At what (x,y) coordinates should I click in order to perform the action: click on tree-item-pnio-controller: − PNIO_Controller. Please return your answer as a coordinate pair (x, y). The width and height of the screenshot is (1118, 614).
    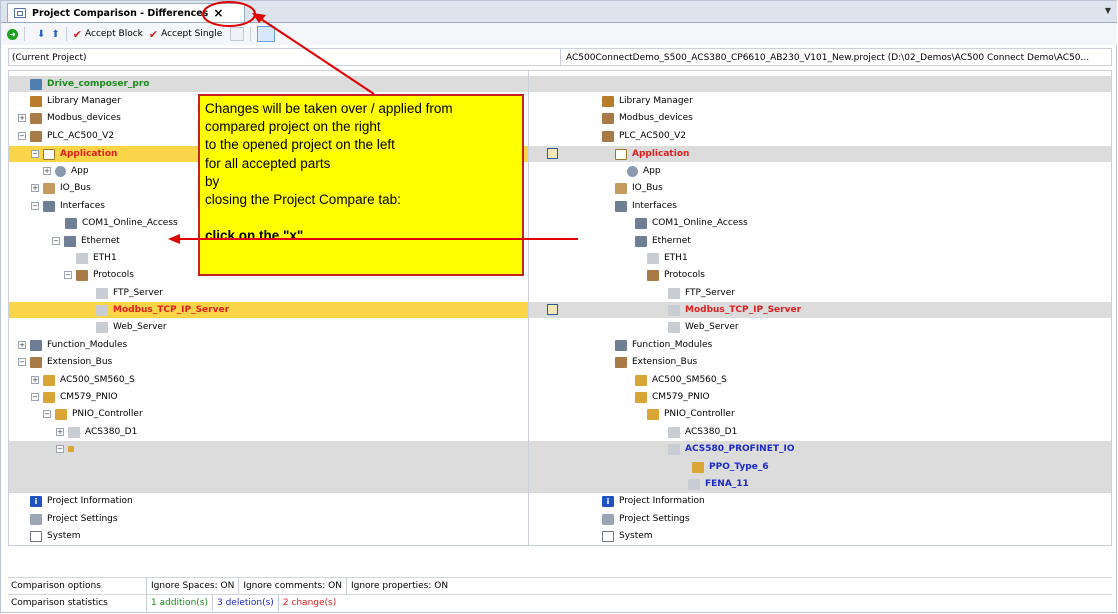
    Looking at the image, I should click on (93, 414).